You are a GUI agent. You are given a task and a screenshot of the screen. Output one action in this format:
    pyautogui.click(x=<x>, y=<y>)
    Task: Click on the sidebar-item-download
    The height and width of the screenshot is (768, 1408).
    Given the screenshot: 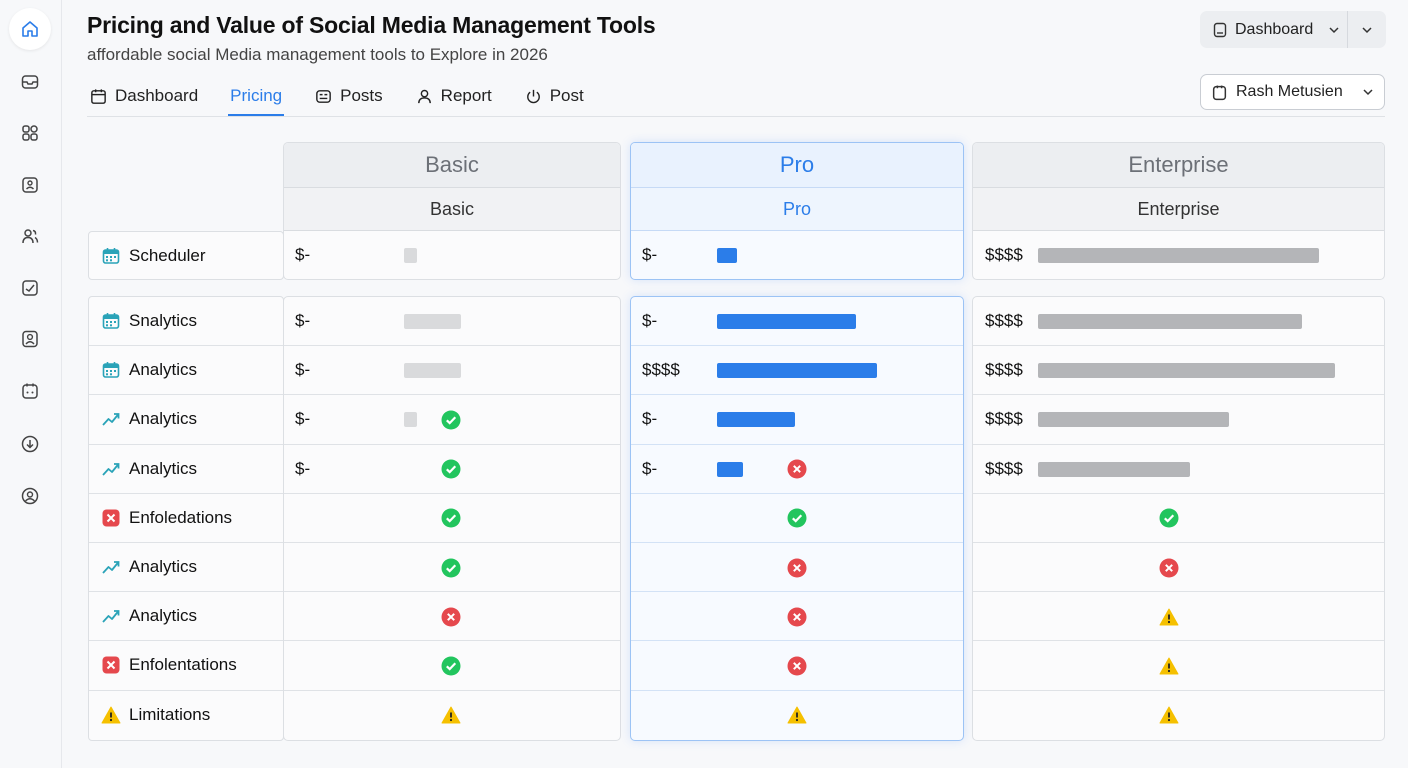 What is the action you would take?
    pyautogui.click(x=30, y=444)
    